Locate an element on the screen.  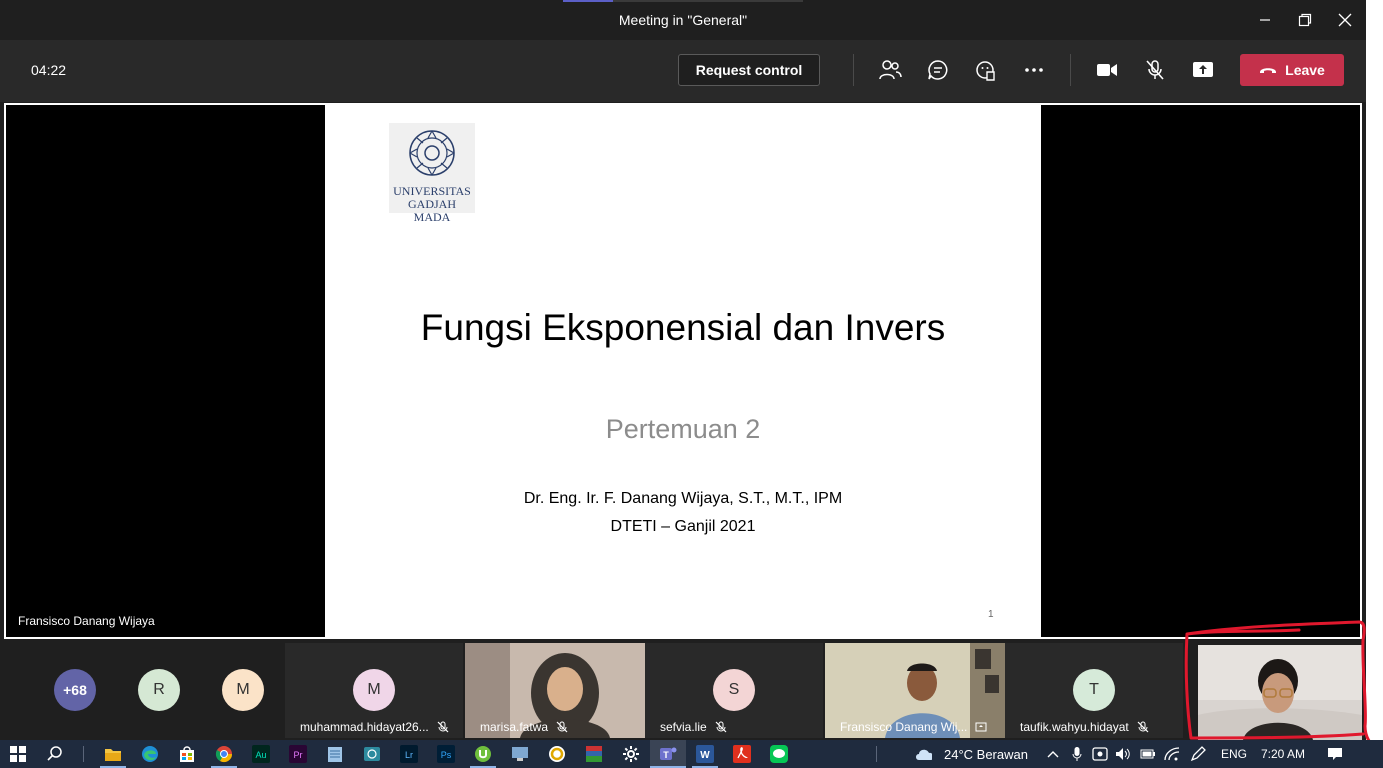
more-participants-badge: +68 is located at coordinates (75, 690).